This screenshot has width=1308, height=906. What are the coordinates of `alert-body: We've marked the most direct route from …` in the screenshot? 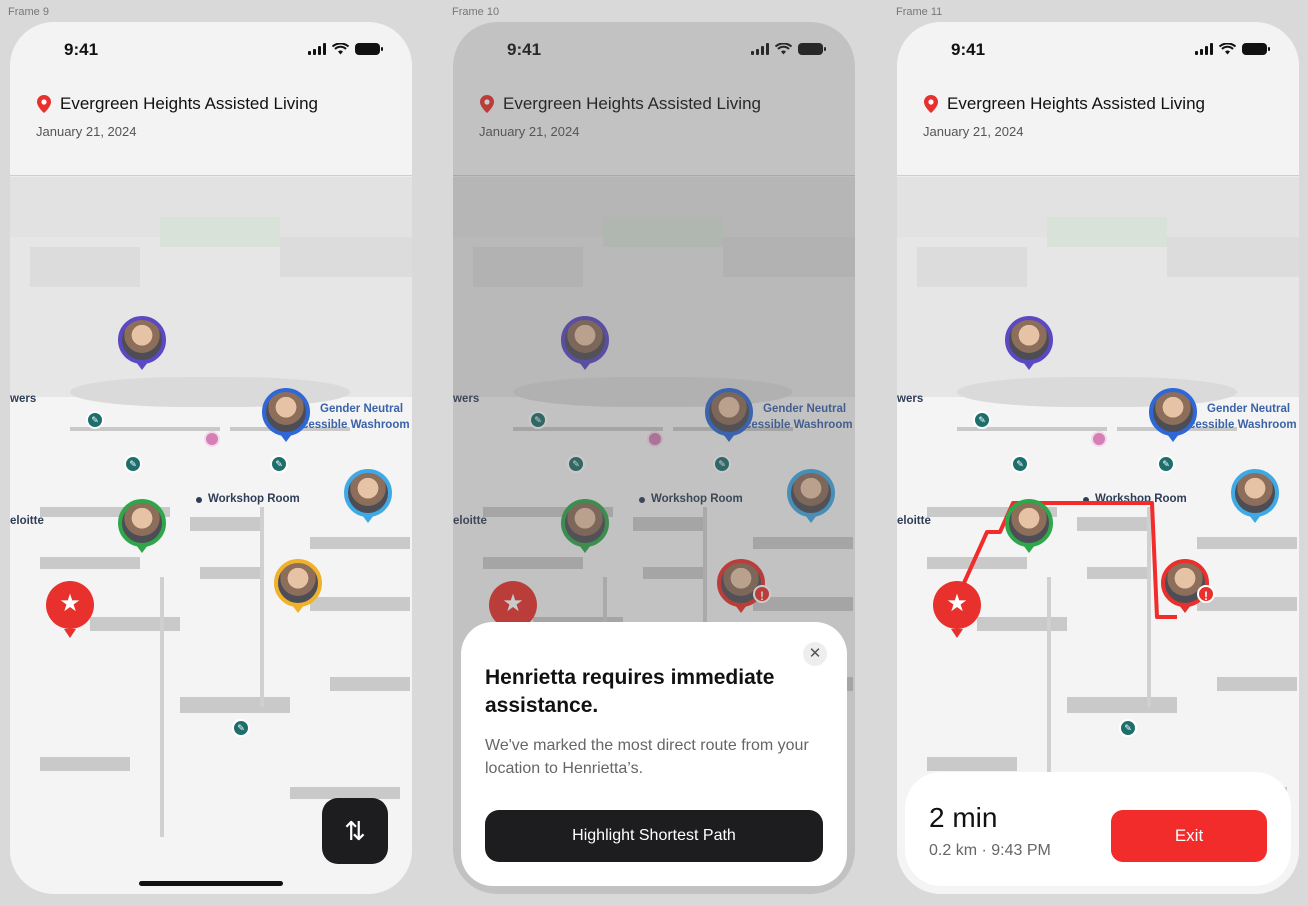 It's located at (647, 757).